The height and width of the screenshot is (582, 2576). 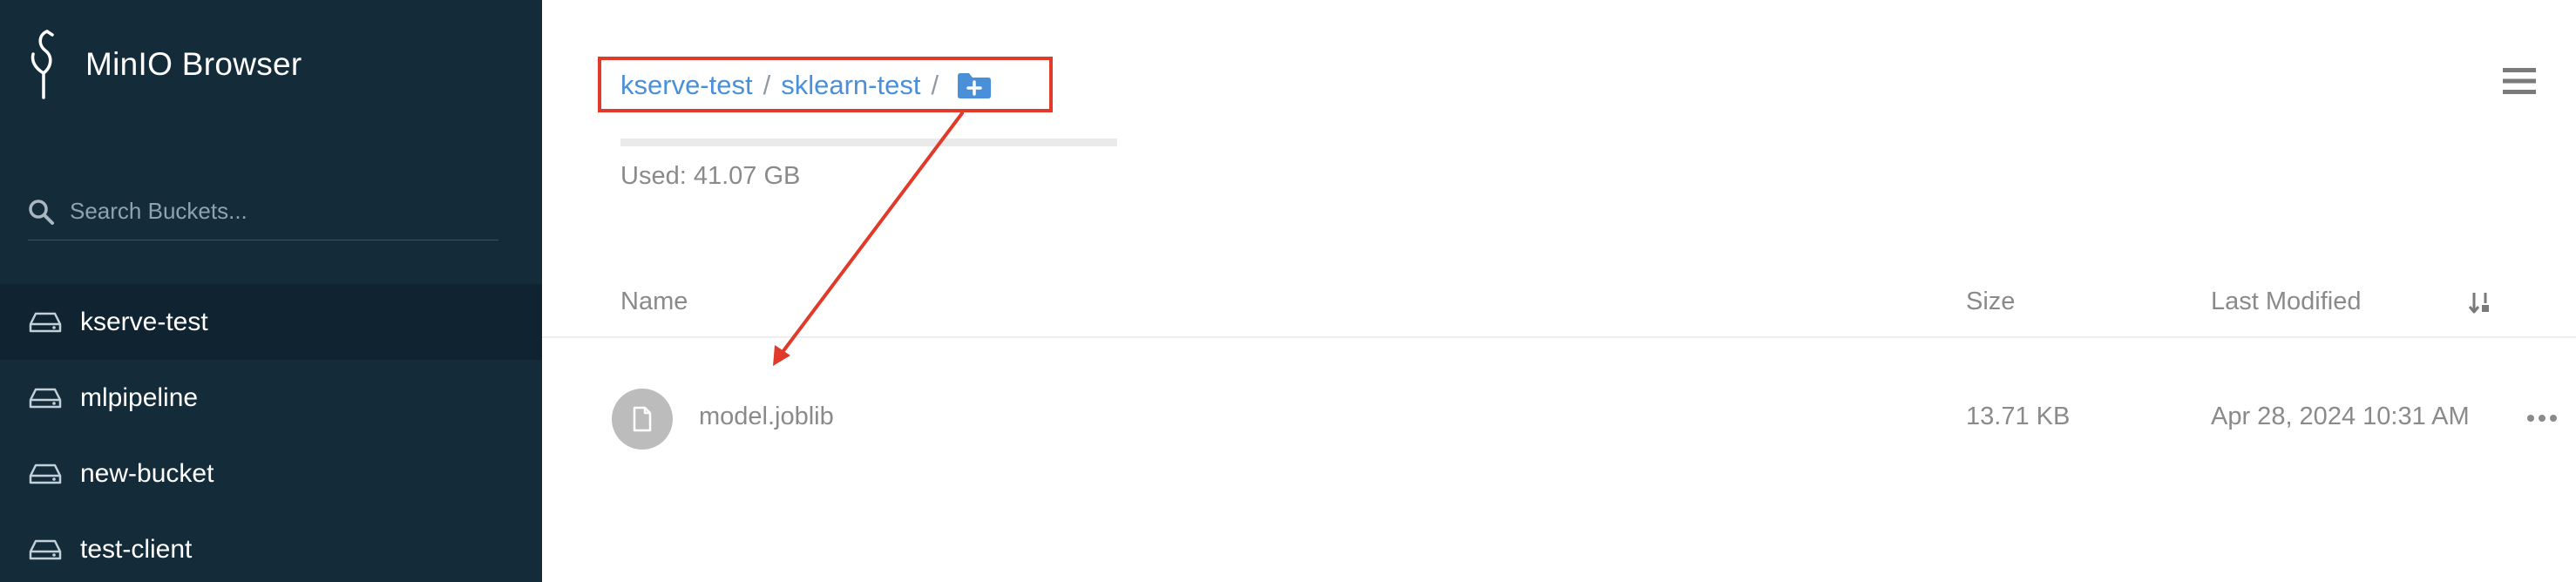 I want to click on column-header-size: Size, so click(x=1991, y=302).